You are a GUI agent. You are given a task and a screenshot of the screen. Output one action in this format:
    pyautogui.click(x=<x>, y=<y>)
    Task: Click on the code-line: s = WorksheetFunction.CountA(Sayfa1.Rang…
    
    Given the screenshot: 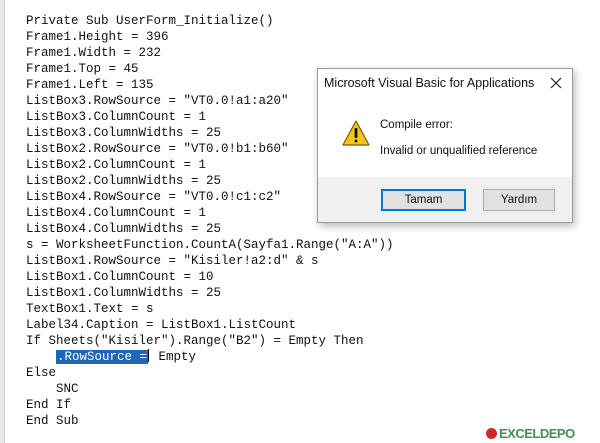 What is the action you would take?
    pyautogui.click(x=210, y=245)
    